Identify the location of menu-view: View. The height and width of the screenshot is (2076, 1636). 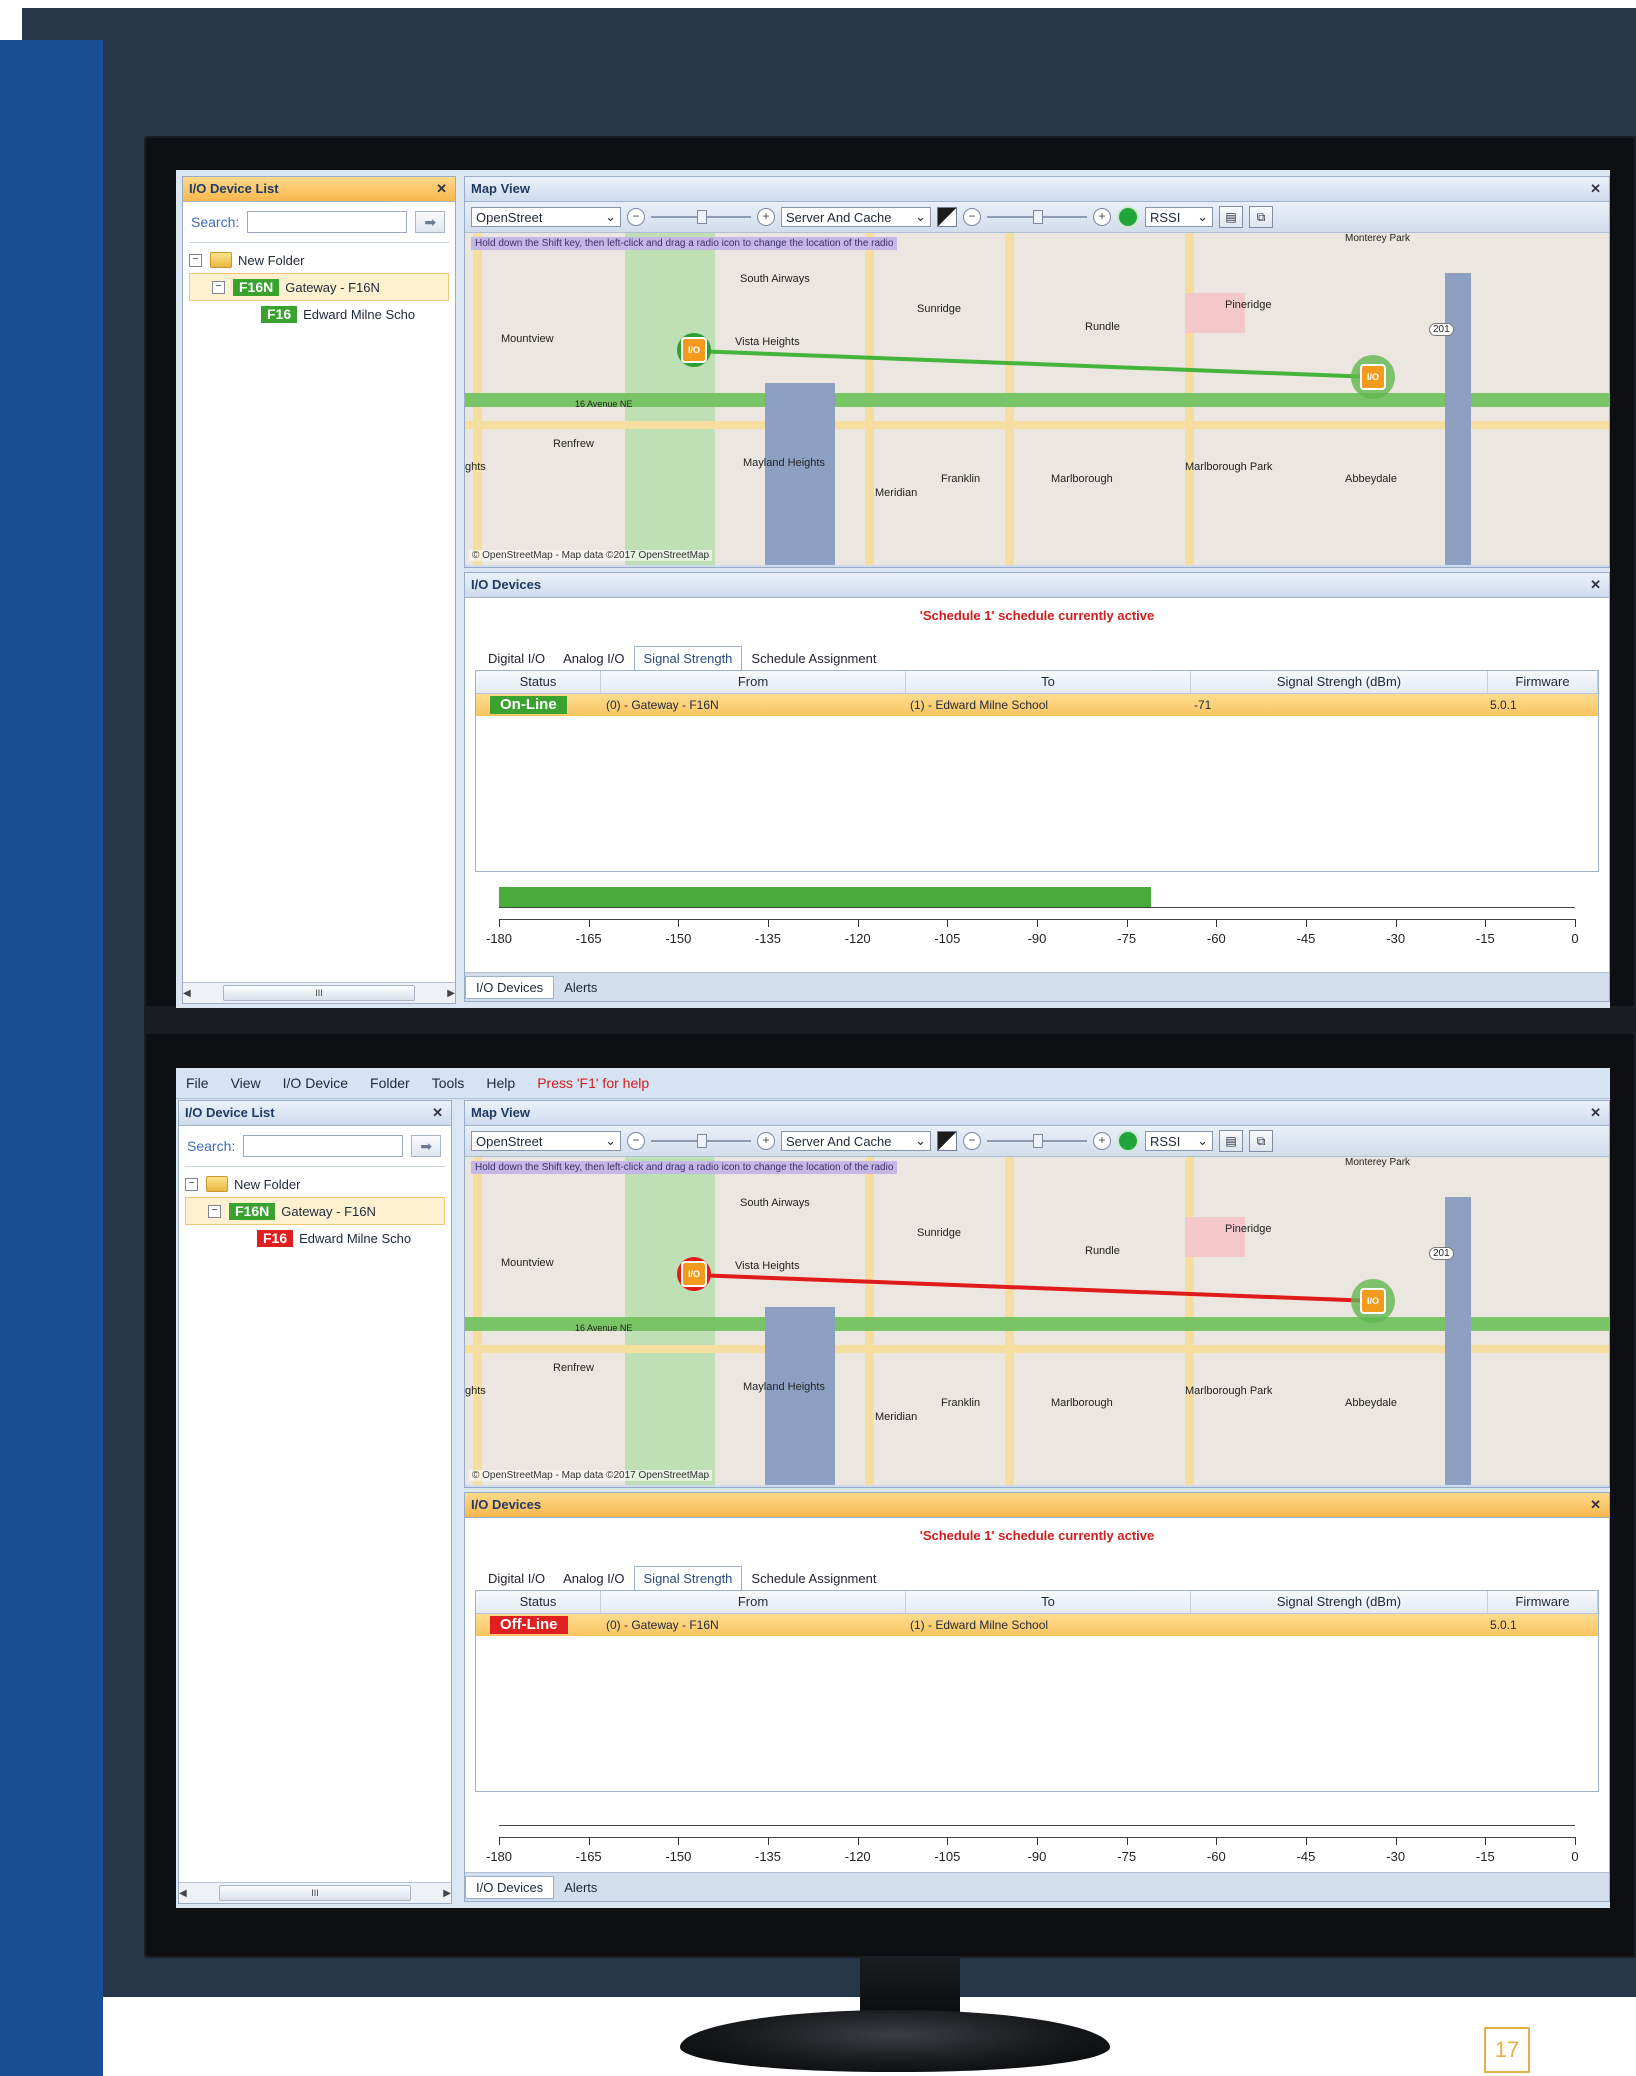
(246, 1083).